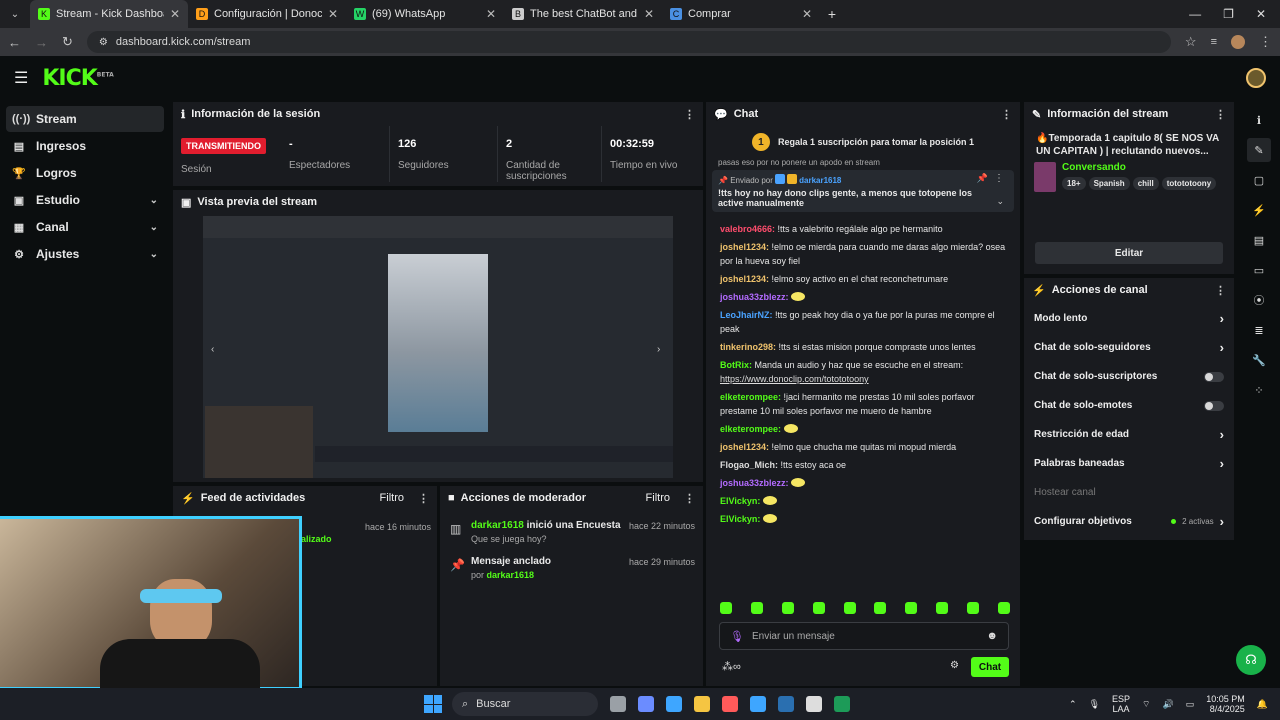  What do you see at coordinates (1074, 183) in the screenshot?
I see `stream-tag: 18+` at bounding box center [1074, 183].